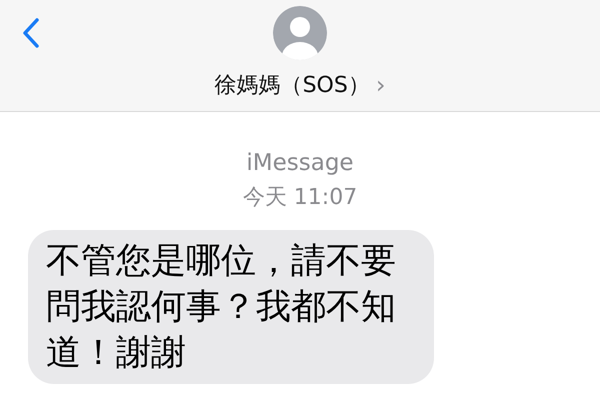 The image size is (600, 410). Describe the element at coordinates (31, 33) in the screenshot. I see `back-icon` at that location.